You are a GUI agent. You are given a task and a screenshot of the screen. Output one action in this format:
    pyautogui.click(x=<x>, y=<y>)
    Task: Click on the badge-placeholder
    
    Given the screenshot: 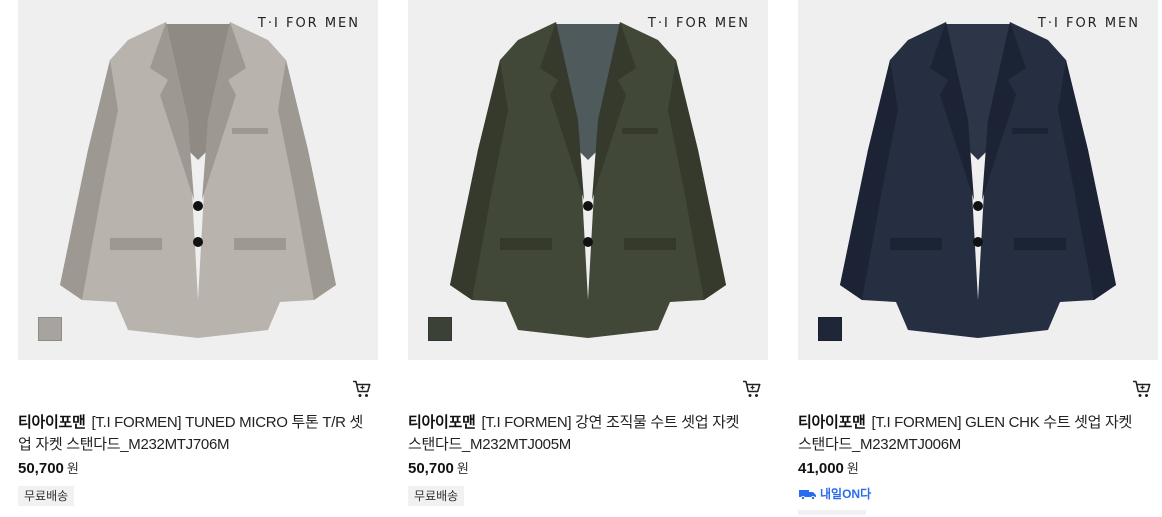 What is the action you would take?
    pyautogui.click(x=832, y=512)
    